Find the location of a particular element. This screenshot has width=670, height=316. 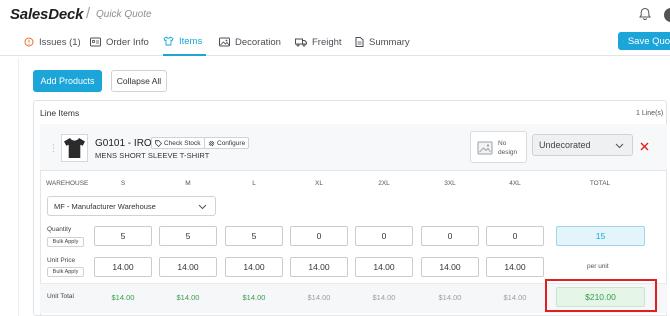

unit-total-label: Unit Total is located at coordinates (60, 296).